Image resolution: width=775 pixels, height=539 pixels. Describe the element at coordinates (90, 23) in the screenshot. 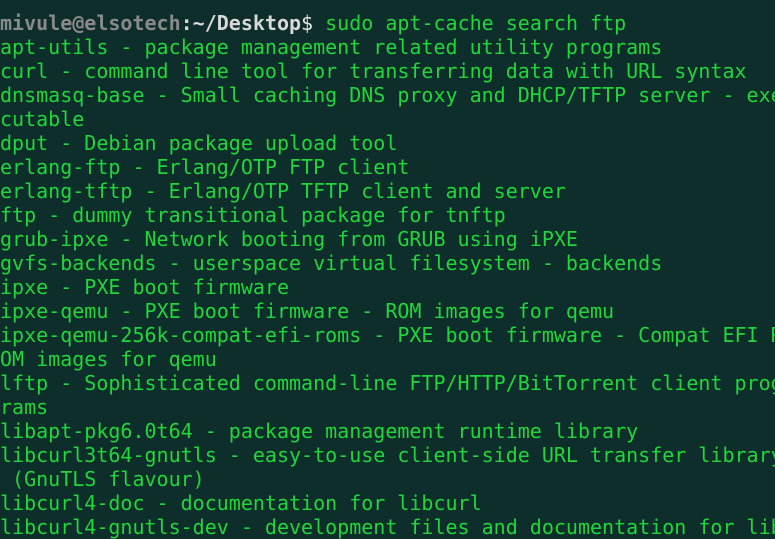

I see `prompt-user-host: mivule@elsotech` at that location.